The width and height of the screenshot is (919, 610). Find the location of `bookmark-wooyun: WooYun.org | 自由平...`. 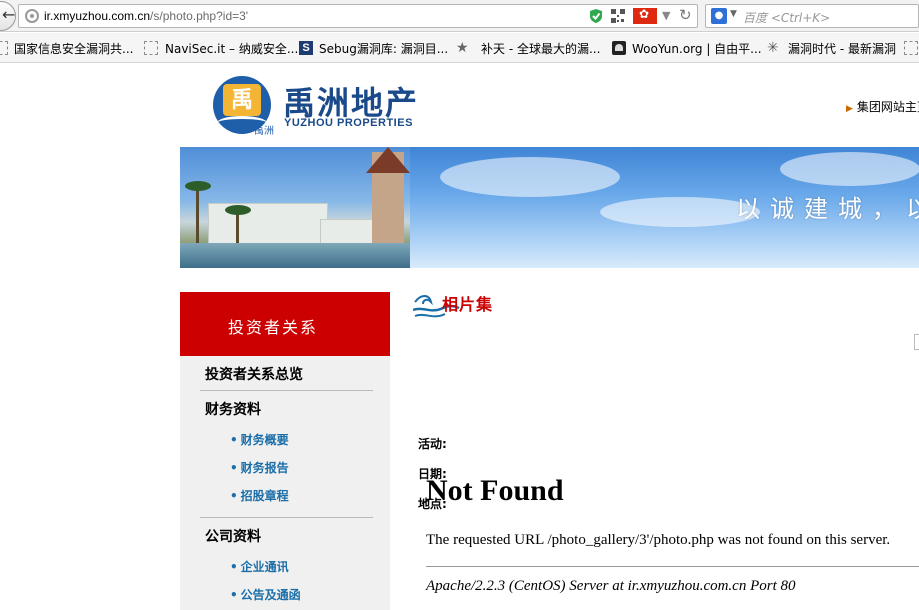

bookmark-wooyun: WooYun.org | 自由平... is located at coordinates (697, 48).